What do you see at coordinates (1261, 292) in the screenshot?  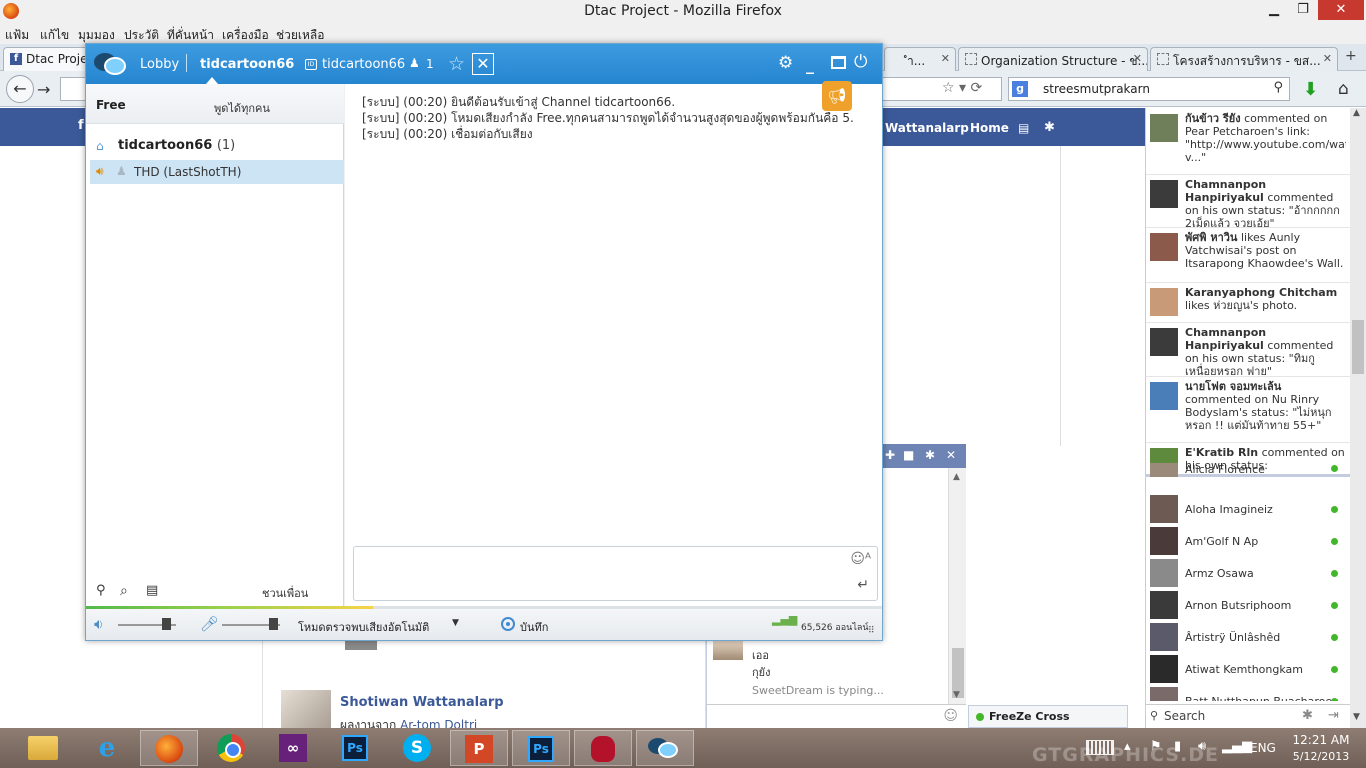 I see `ticker-name: Karanyaphong Chitcham` at bounding box center [1261, 292].